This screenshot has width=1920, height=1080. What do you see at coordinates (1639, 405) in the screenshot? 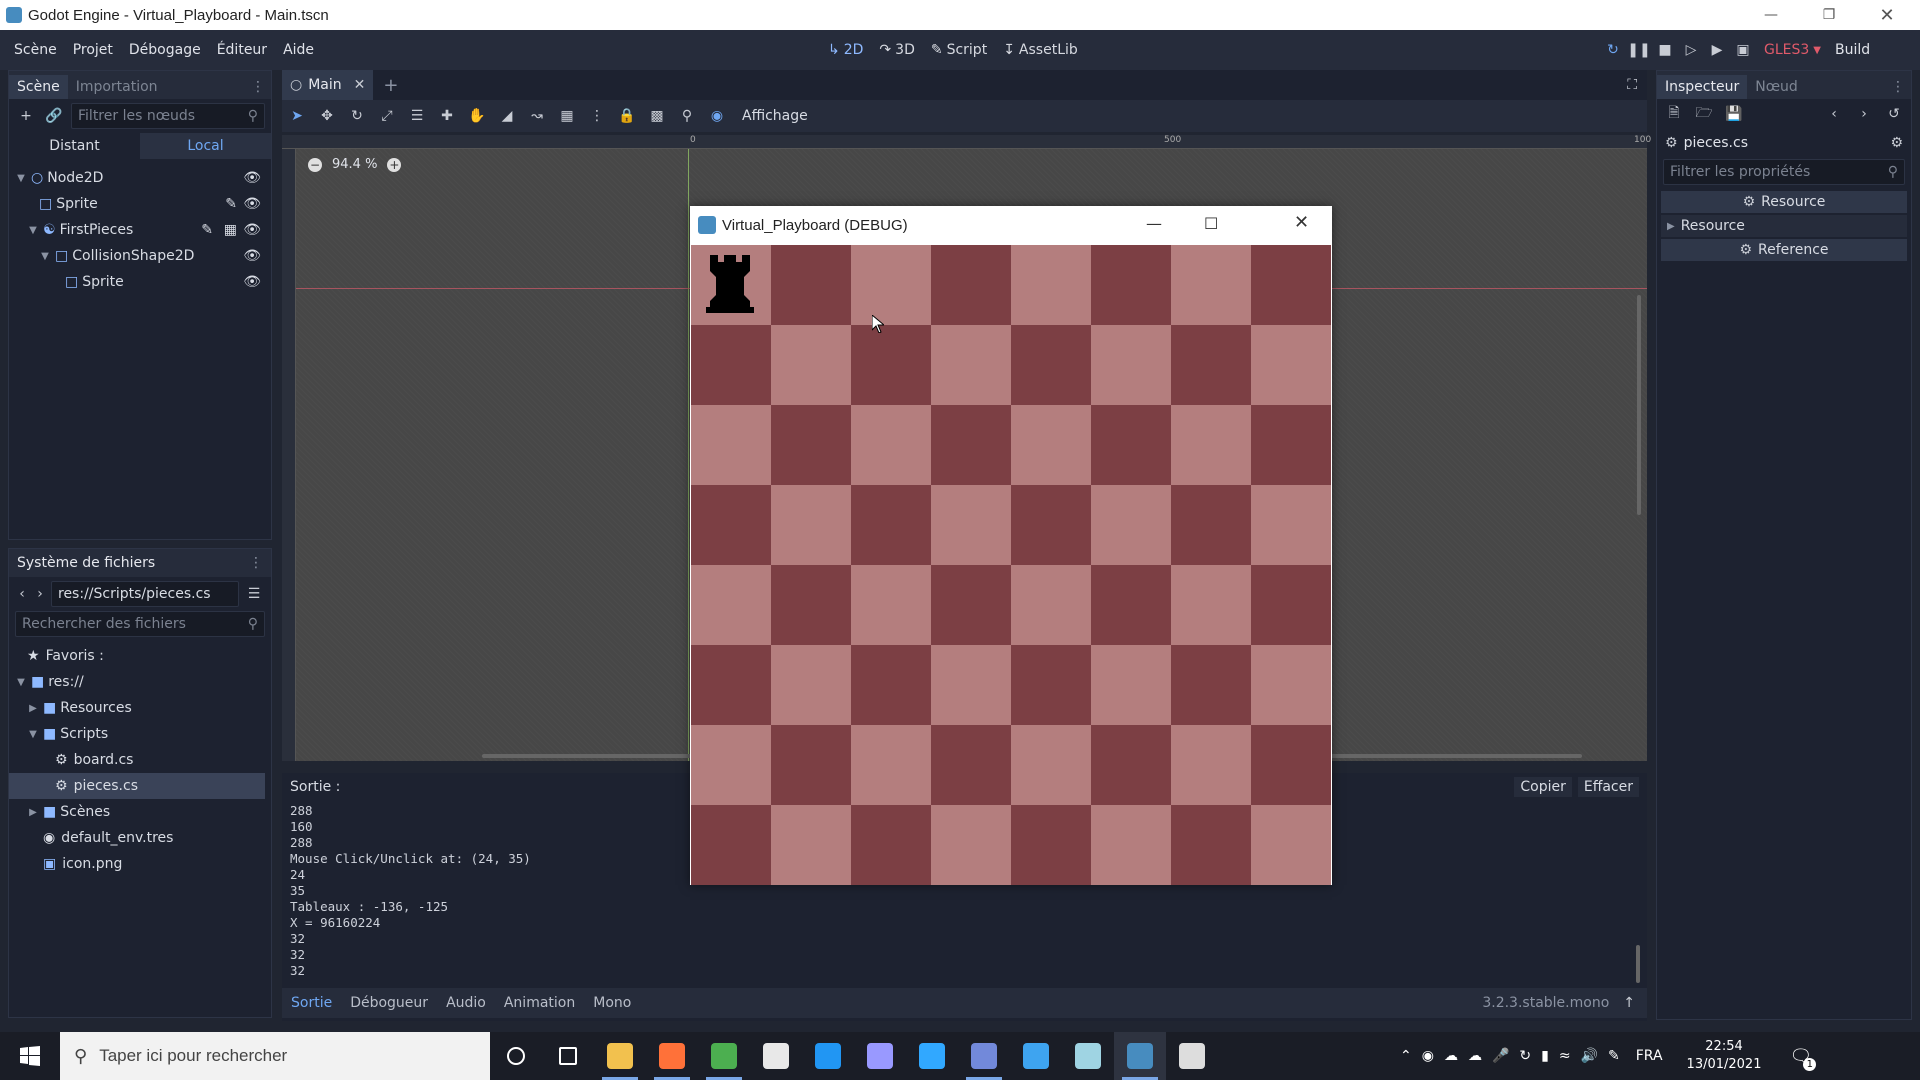
I see `vertical-scrollbar` at bounding box center [1639, 405].